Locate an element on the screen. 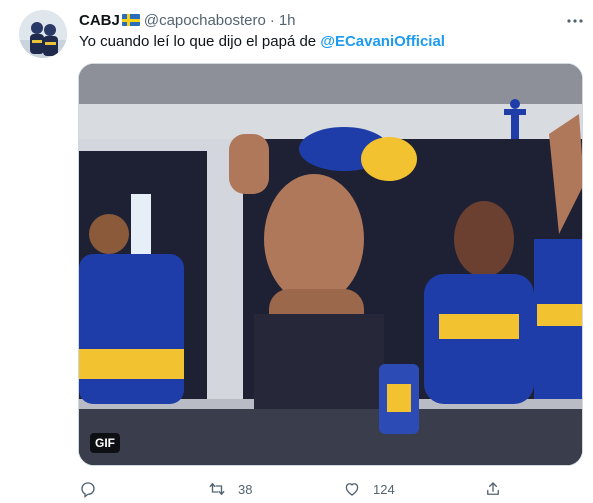  tweet-time: 1h is located at coordinates (287, 20).